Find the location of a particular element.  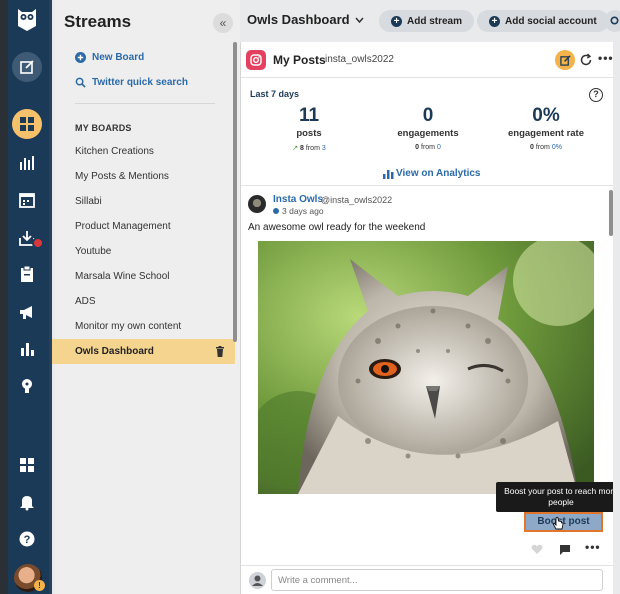

analytics-nav-button is located at coordinates (27, 163).